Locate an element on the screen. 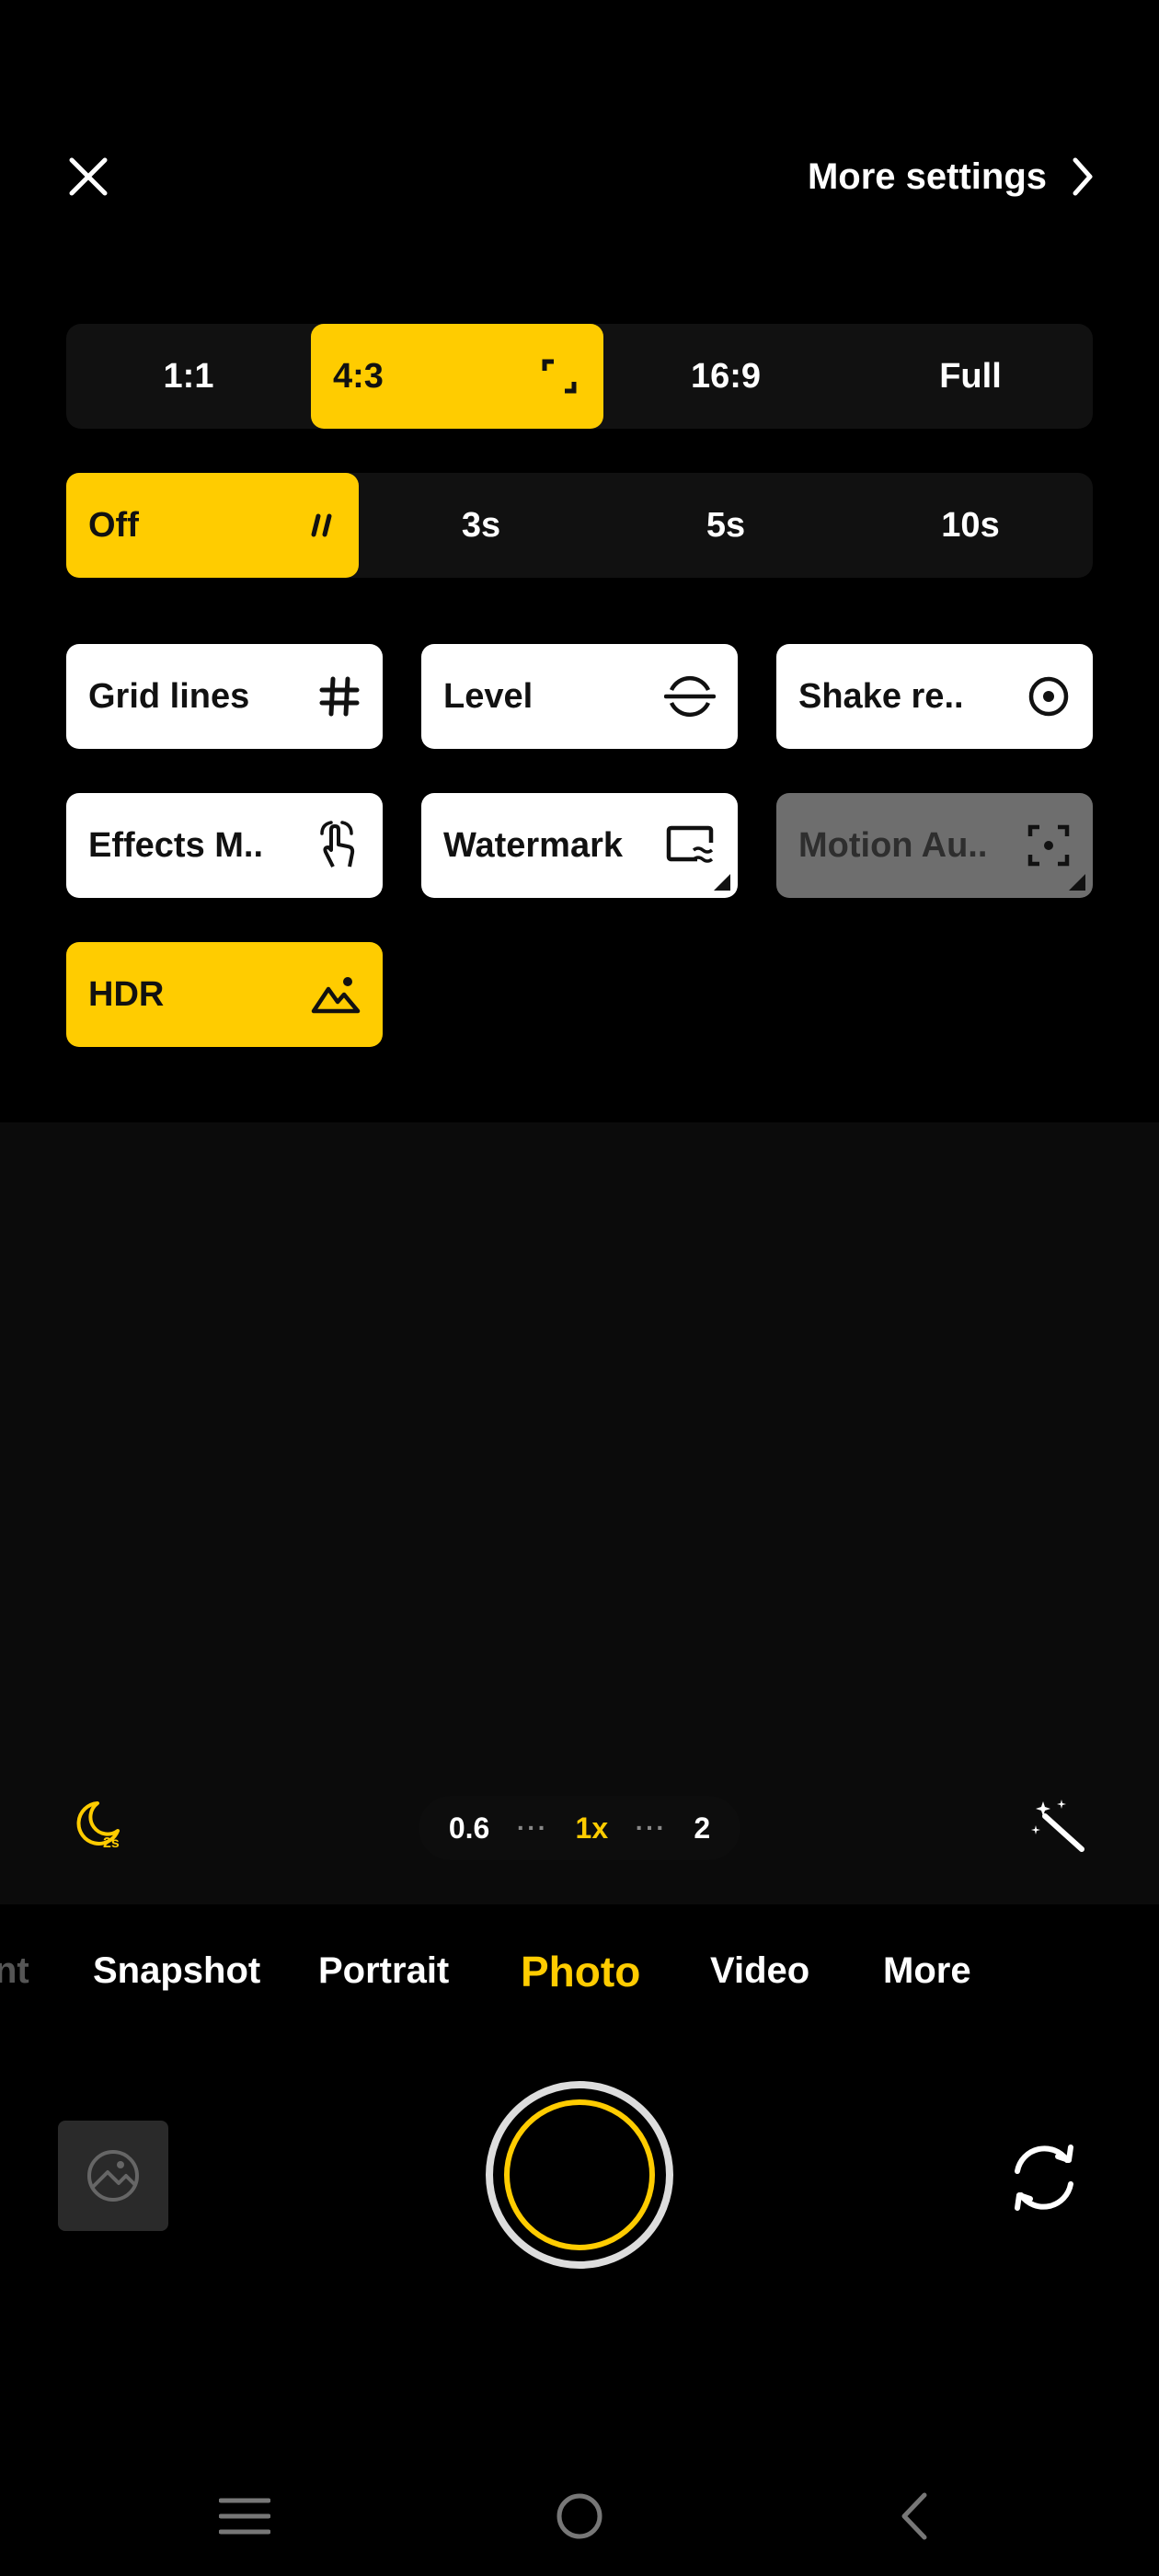  beauty-effects-button is located at coordinates (1062, 1828).